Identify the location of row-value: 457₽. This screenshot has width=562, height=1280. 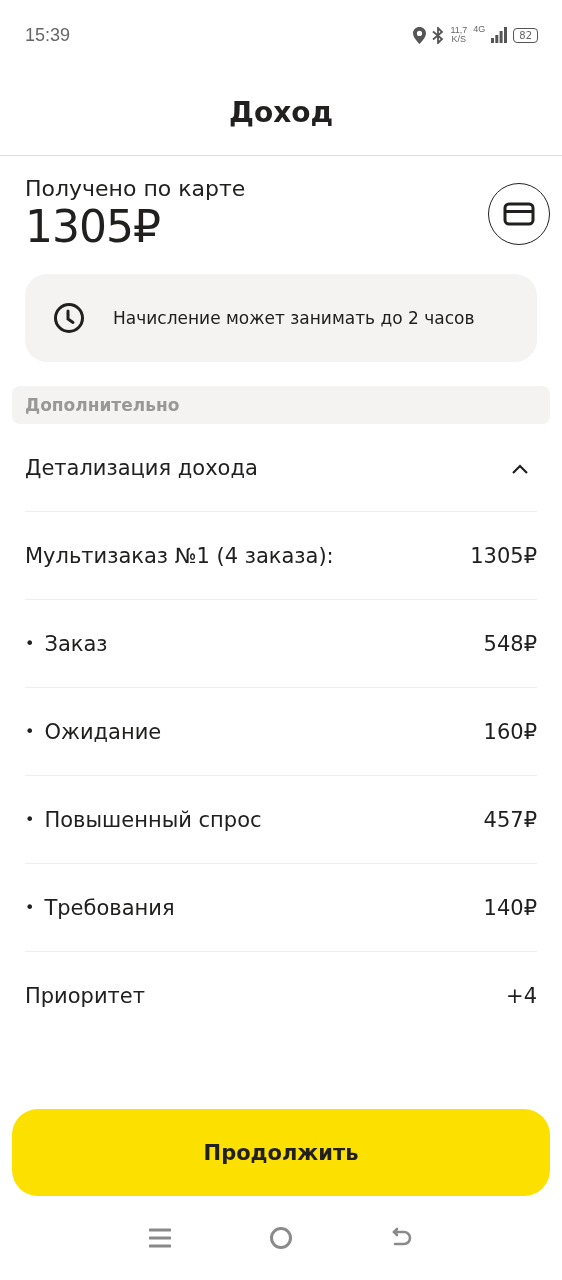
(510, 819).